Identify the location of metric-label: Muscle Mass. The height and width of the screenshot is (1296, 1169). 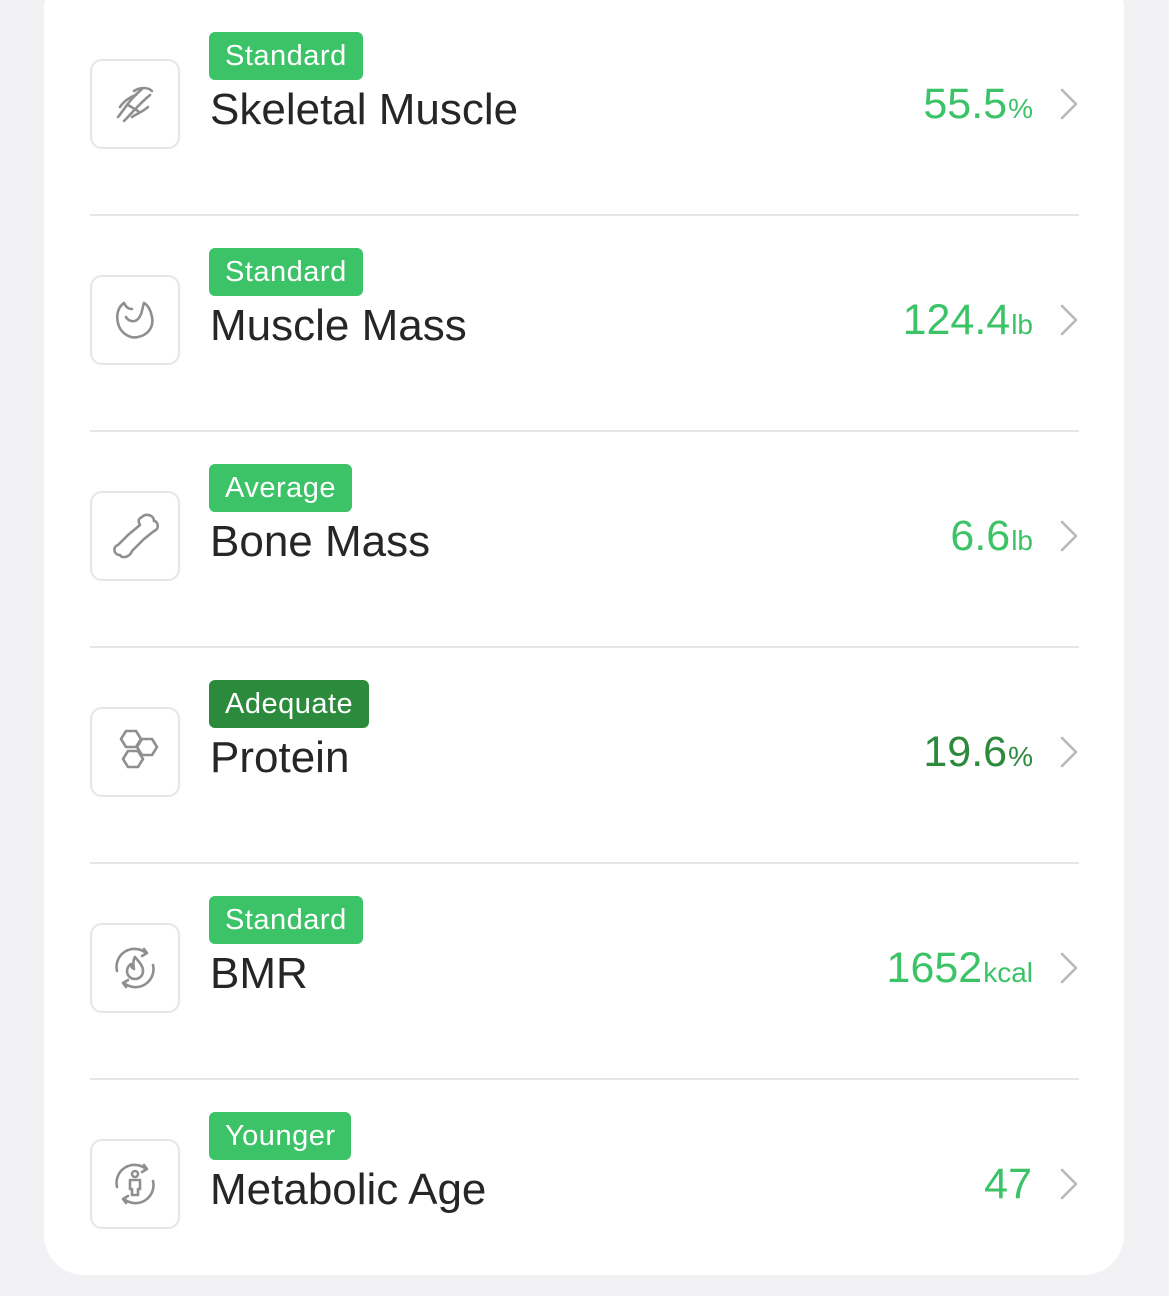
(338, 325).